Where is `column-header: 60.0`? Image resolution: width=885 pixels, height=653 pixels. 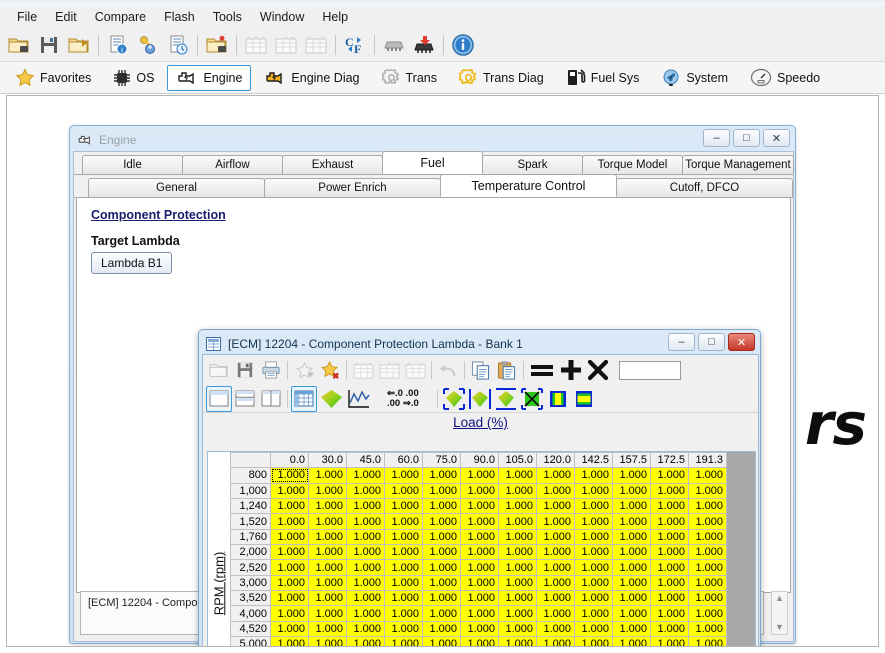 column-header: 60.0 is located at coordinates (403, 460).